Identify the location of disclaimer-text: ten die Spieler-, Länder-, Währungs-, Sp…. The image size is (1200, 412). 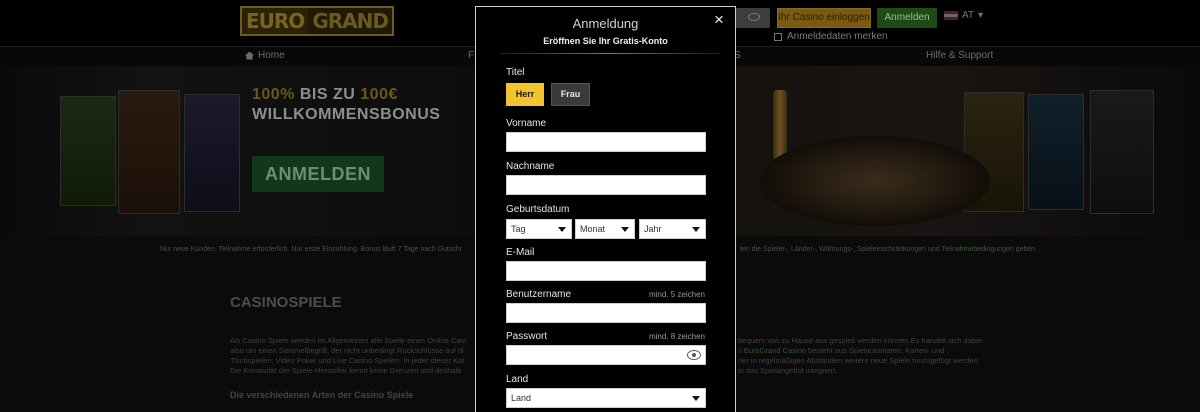
(841, 249).